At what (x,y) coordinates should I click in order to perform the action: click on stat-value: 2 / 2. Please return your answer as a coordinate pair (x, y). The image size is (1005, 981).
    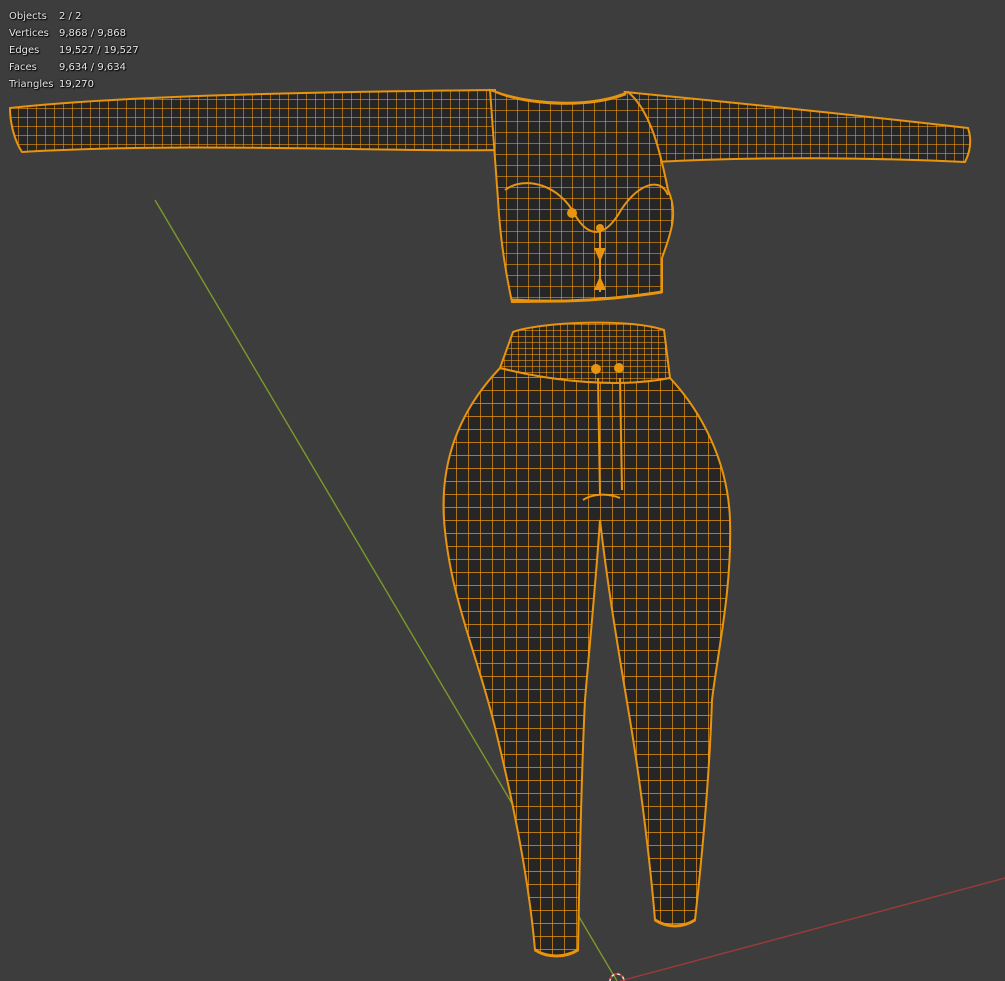
    Looking at the image, I should click on (70, 16).